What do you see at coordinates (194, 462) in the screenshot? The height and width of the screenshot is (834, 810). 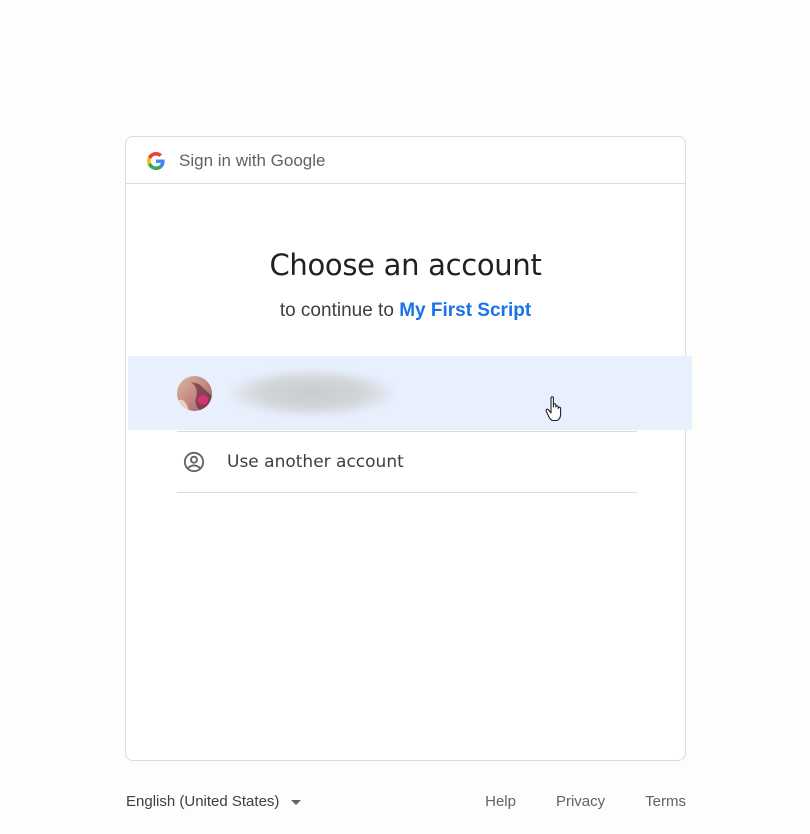 I see `person-circle-icon` at bounding box center [194, 462].